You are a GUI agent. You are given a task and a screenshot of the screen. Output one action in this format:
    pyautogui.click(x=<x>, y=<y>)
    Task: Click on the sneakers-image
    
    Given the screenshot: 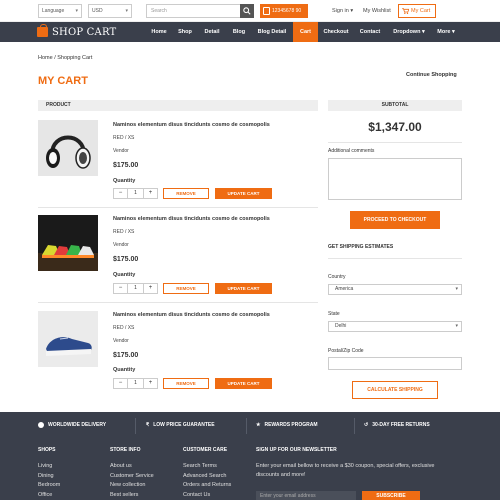 What is the action you would take?
    pyautogui.click(x=68, y=243)
    